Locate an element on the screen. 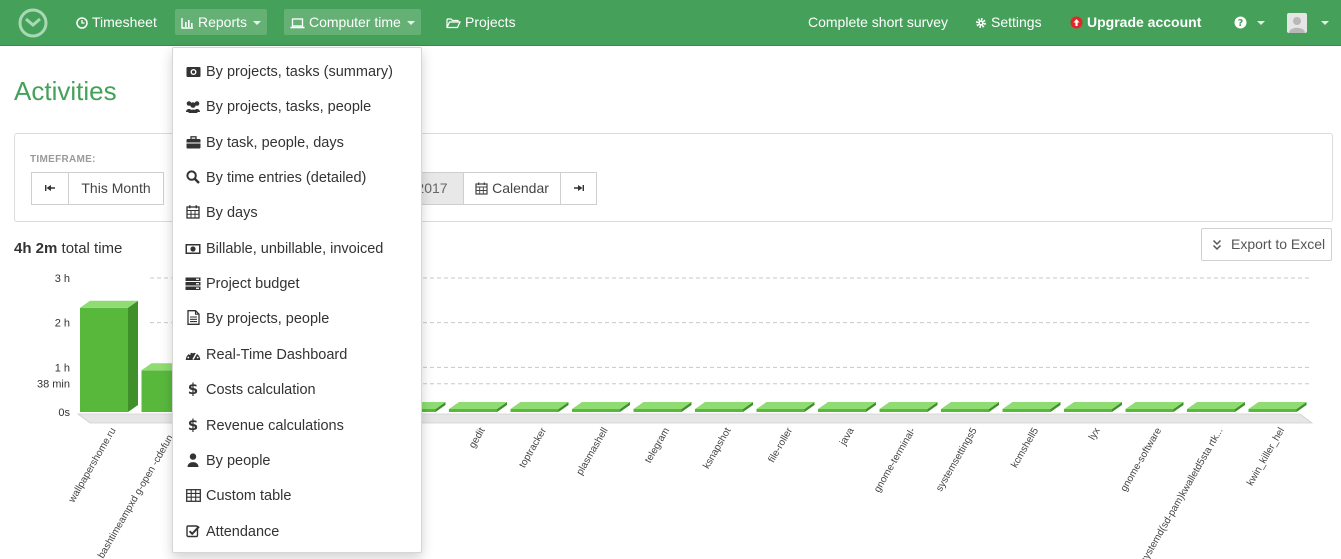 The height and width of the screenshot is (559, 1341). step-forward-icon is located at coordinates (578, 188).